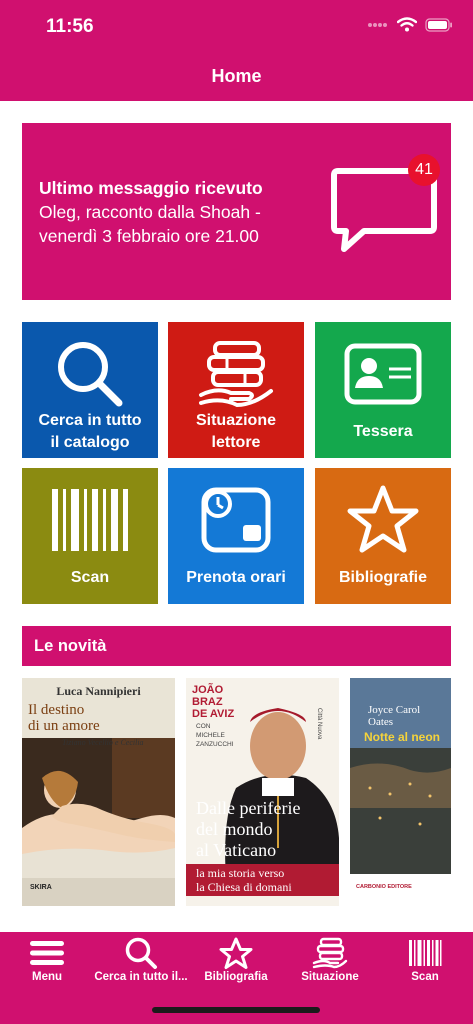 This screenshot has height=1024, width=473. Describe the element at coordinates (64, 718) in the screenshot. I see `book1-title: Il destino di un amore` at that location.